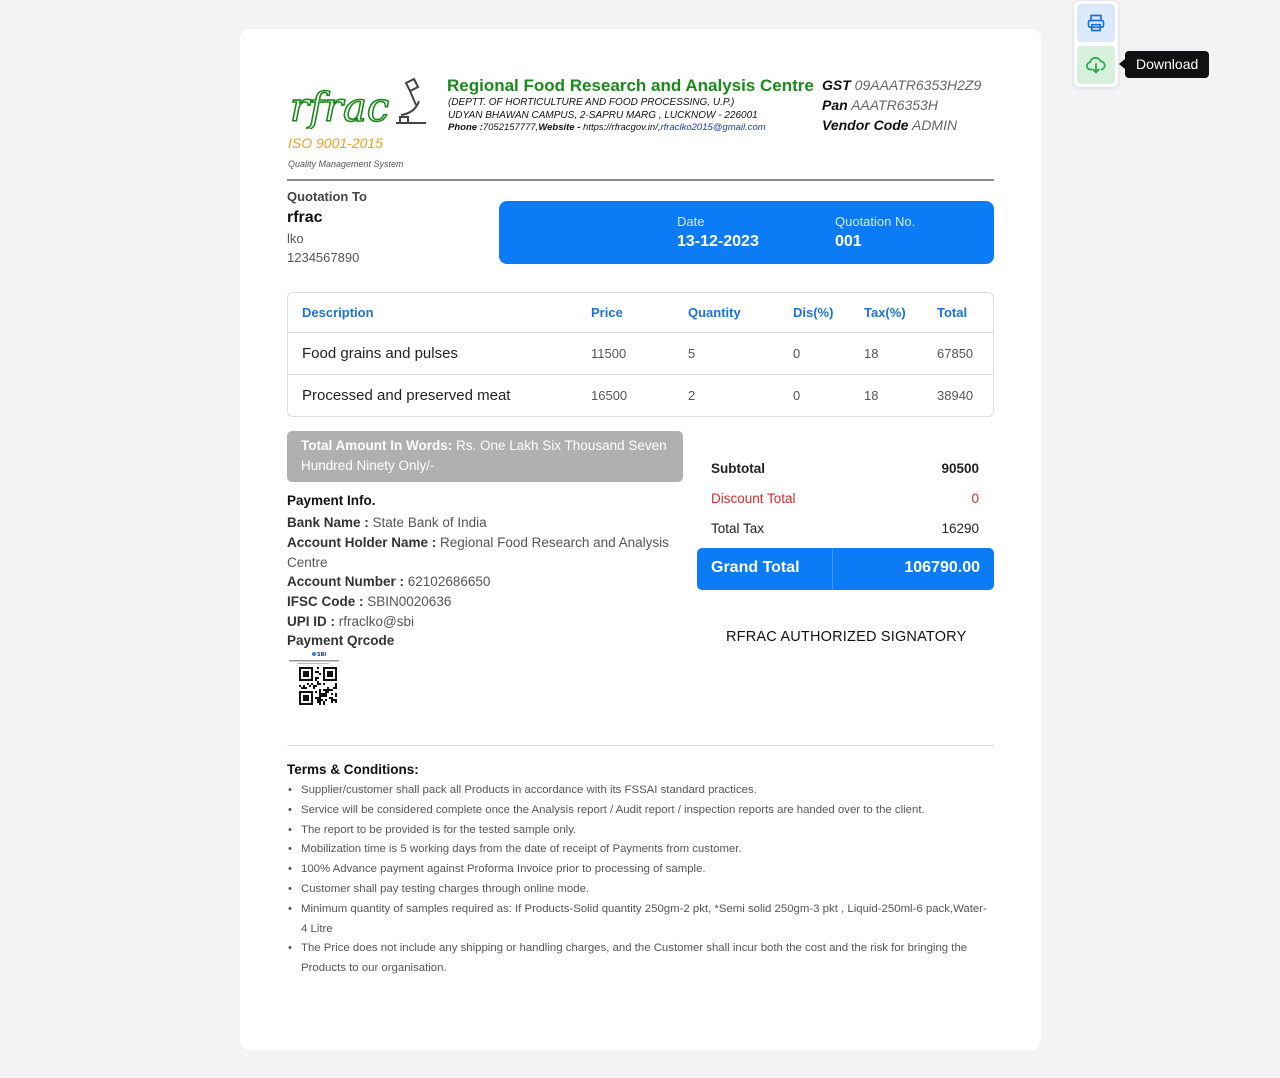  I want to click on org-phone: 7052157777,, so click(510, 127).